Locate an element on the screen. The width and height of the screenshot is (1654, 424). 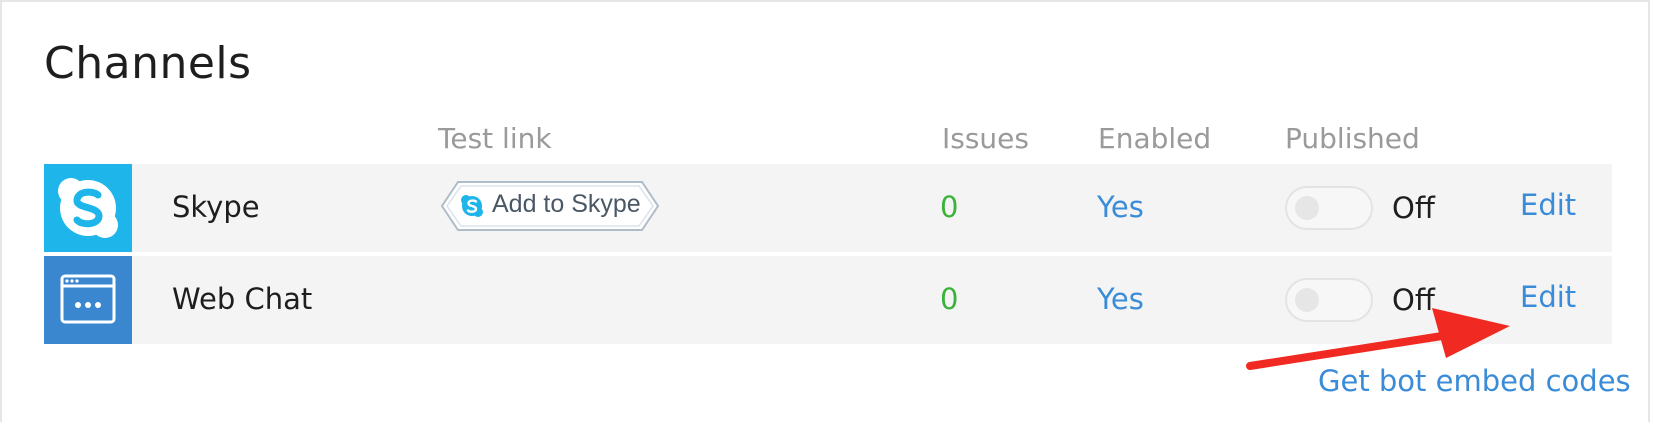
add-to-skype-label: Add to Skype is located at coordinates (566, 204).